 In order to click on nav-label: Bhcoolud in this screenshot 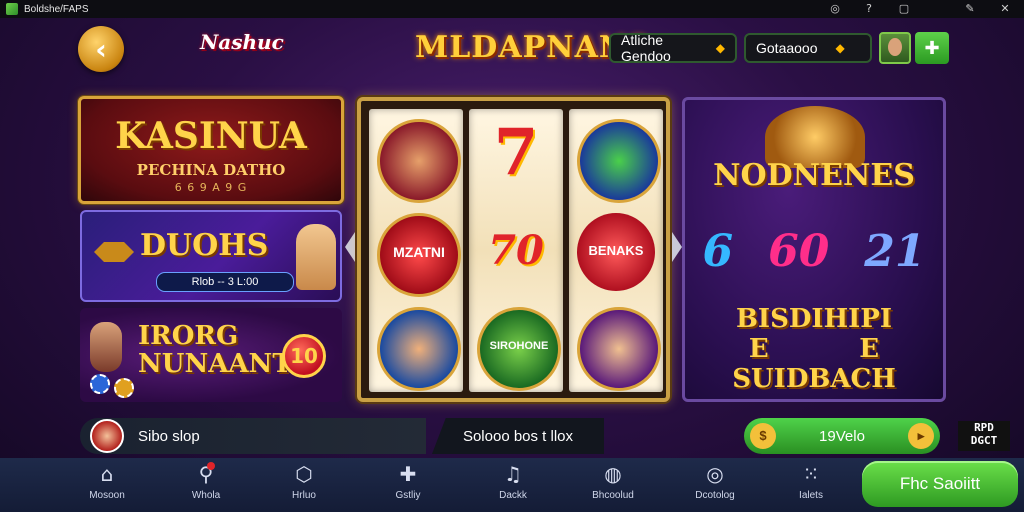, I will do `click(613, 495)`.